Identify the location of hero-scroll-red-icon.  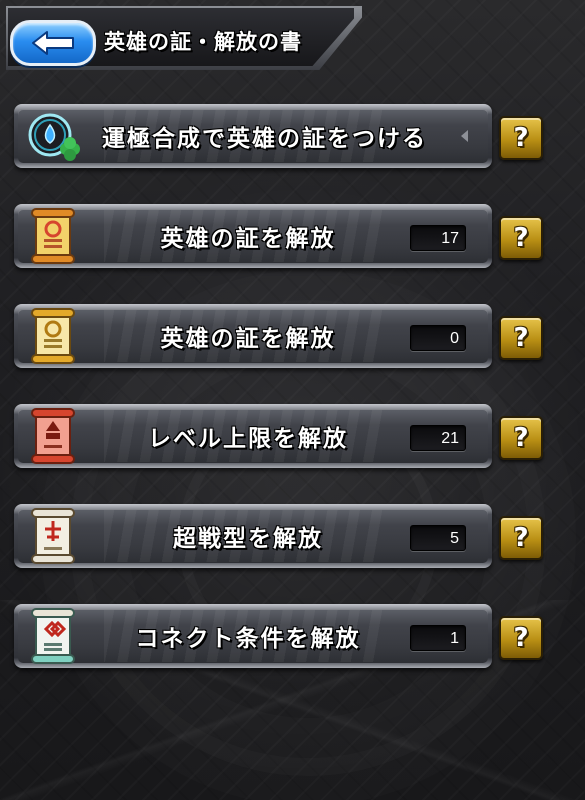
(53, 236).